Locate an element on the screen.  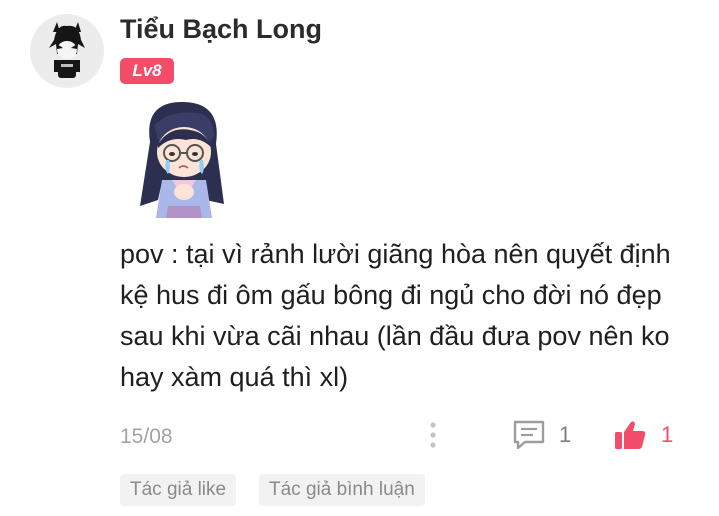
reply-count: 1 is located at coordinates (565, 434).